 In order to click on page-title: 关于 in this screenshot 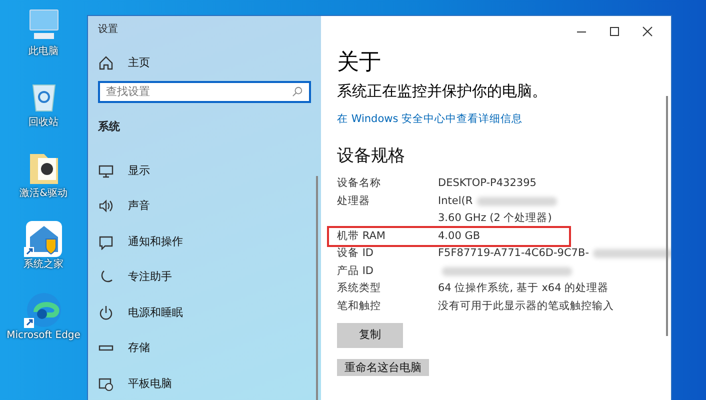, I will do `click(359, 63)`.